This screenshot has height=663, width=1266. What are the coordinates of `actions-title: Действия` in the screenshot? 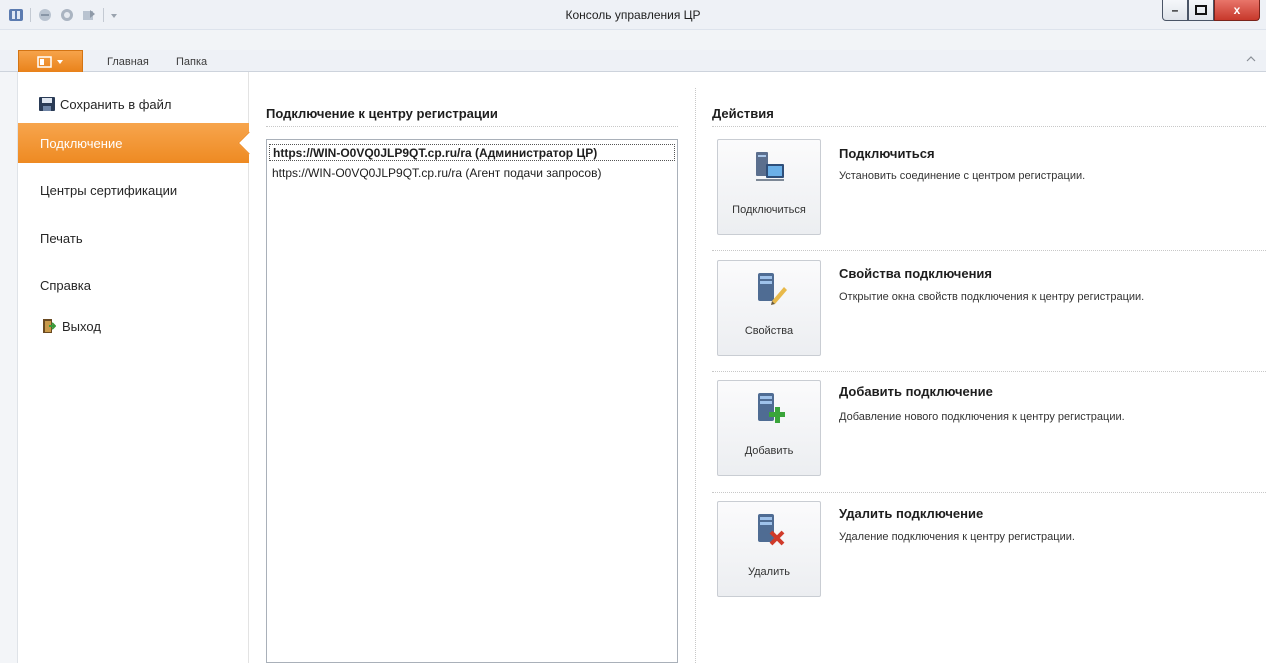 It's located at (743, 113).